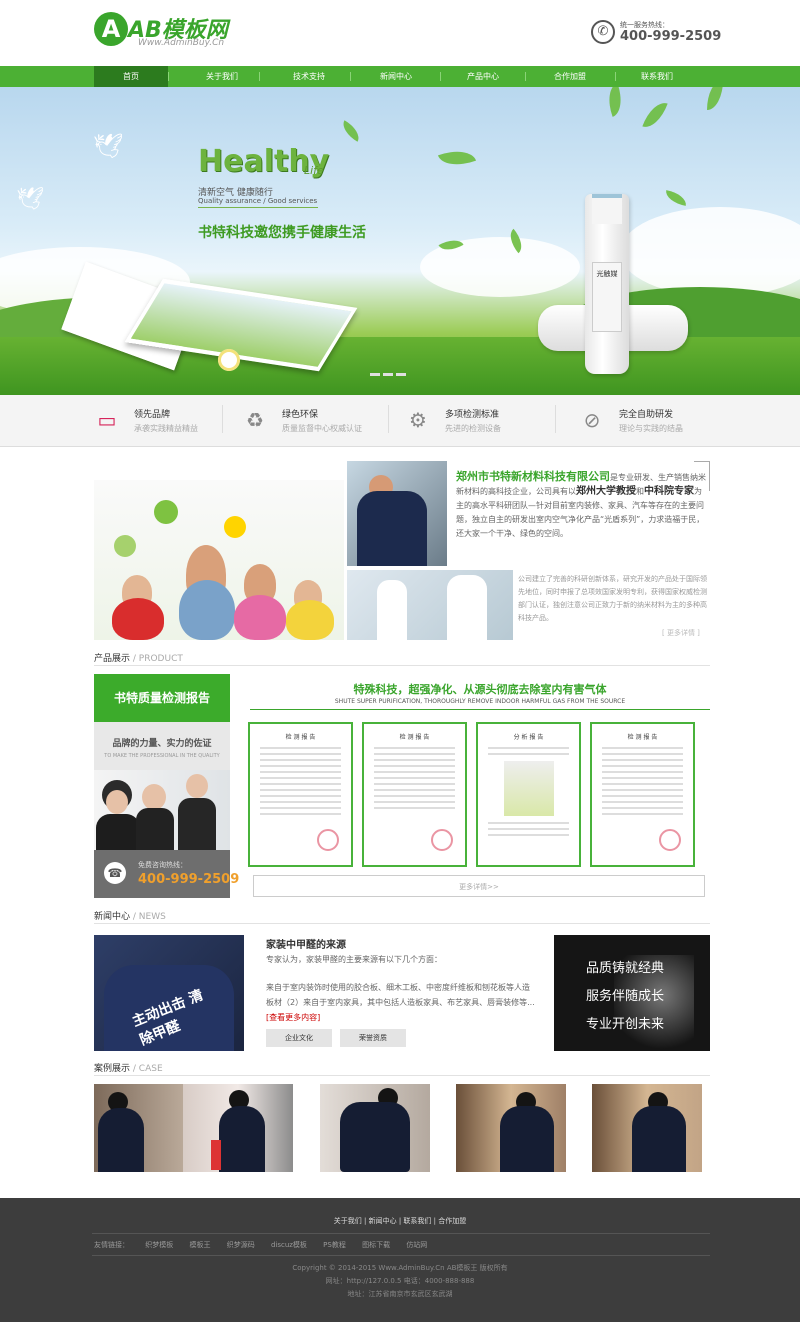 The width and height of the screenshot is (800, 1322). Describe the element at coordinates (592, 420) in the screenshot. I see `compass-icon: ⊘` at that location.